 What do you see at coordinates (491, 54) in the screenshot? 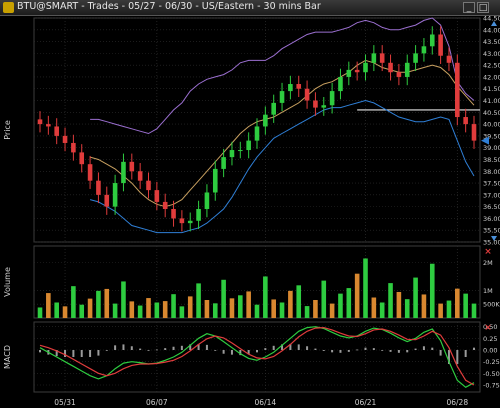
I see `price-tick-label: 43.00` at bounding box center [491, 54].